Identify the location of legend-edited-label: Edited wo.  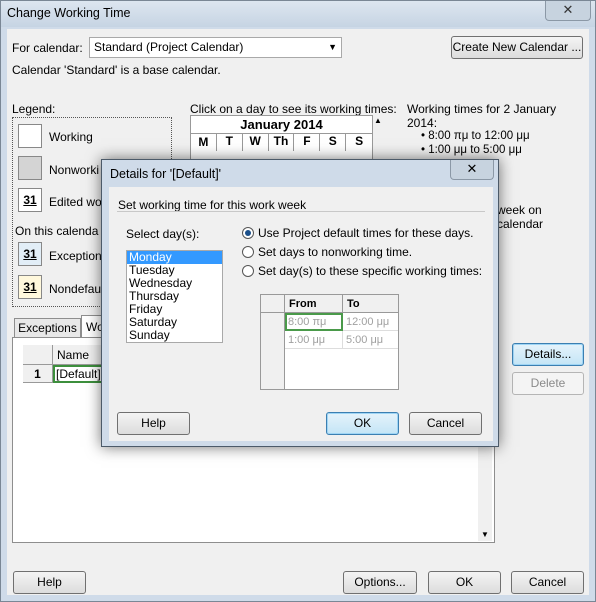
(75, 202).